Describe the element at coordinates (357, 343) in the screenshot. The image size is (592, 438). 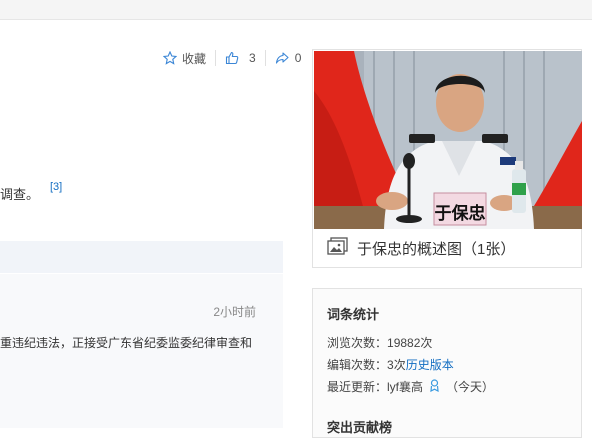
I see `views-label: 浏览次数：` at that location.